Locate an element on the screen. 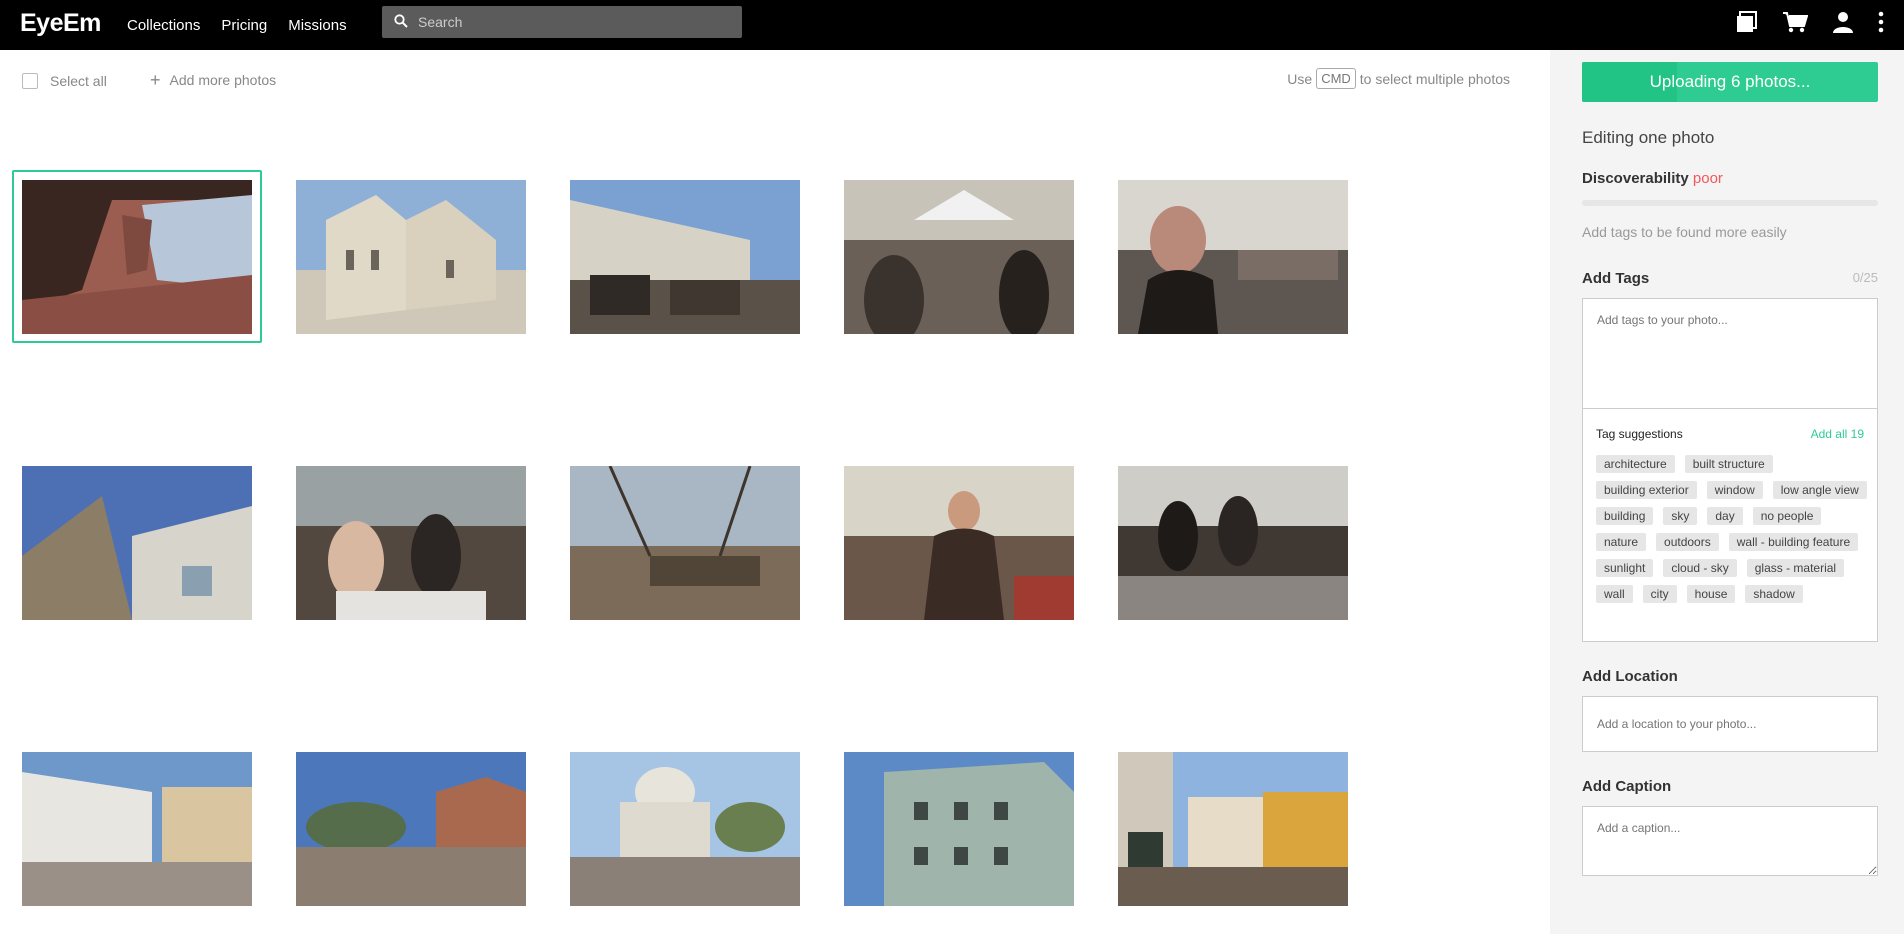  tag-suggestion: built structure is located at coordinates (1728, 464).